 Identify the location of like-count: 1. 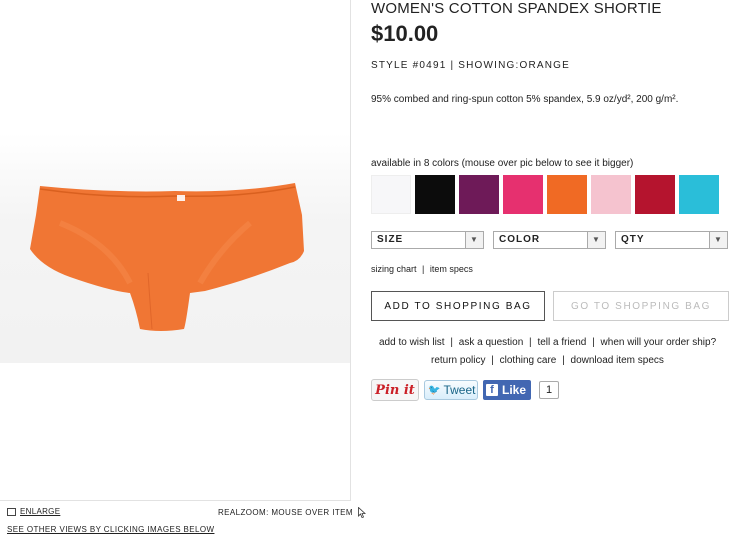
(549, 390).